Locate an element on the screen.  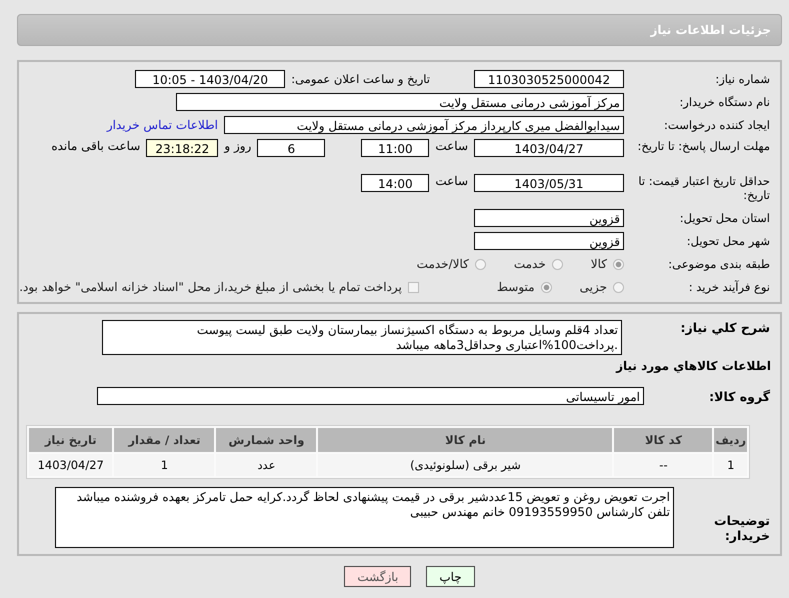
back-button: بازگشت is located at coordinates (378, 576).